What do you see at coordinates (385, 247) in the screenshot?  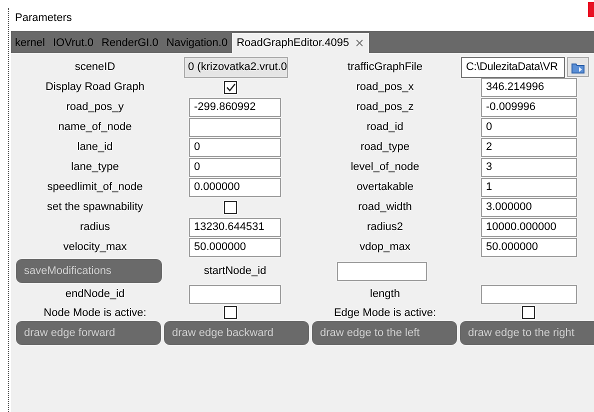 I see `field-label: vdop_max` at bounding box center [385, 247].